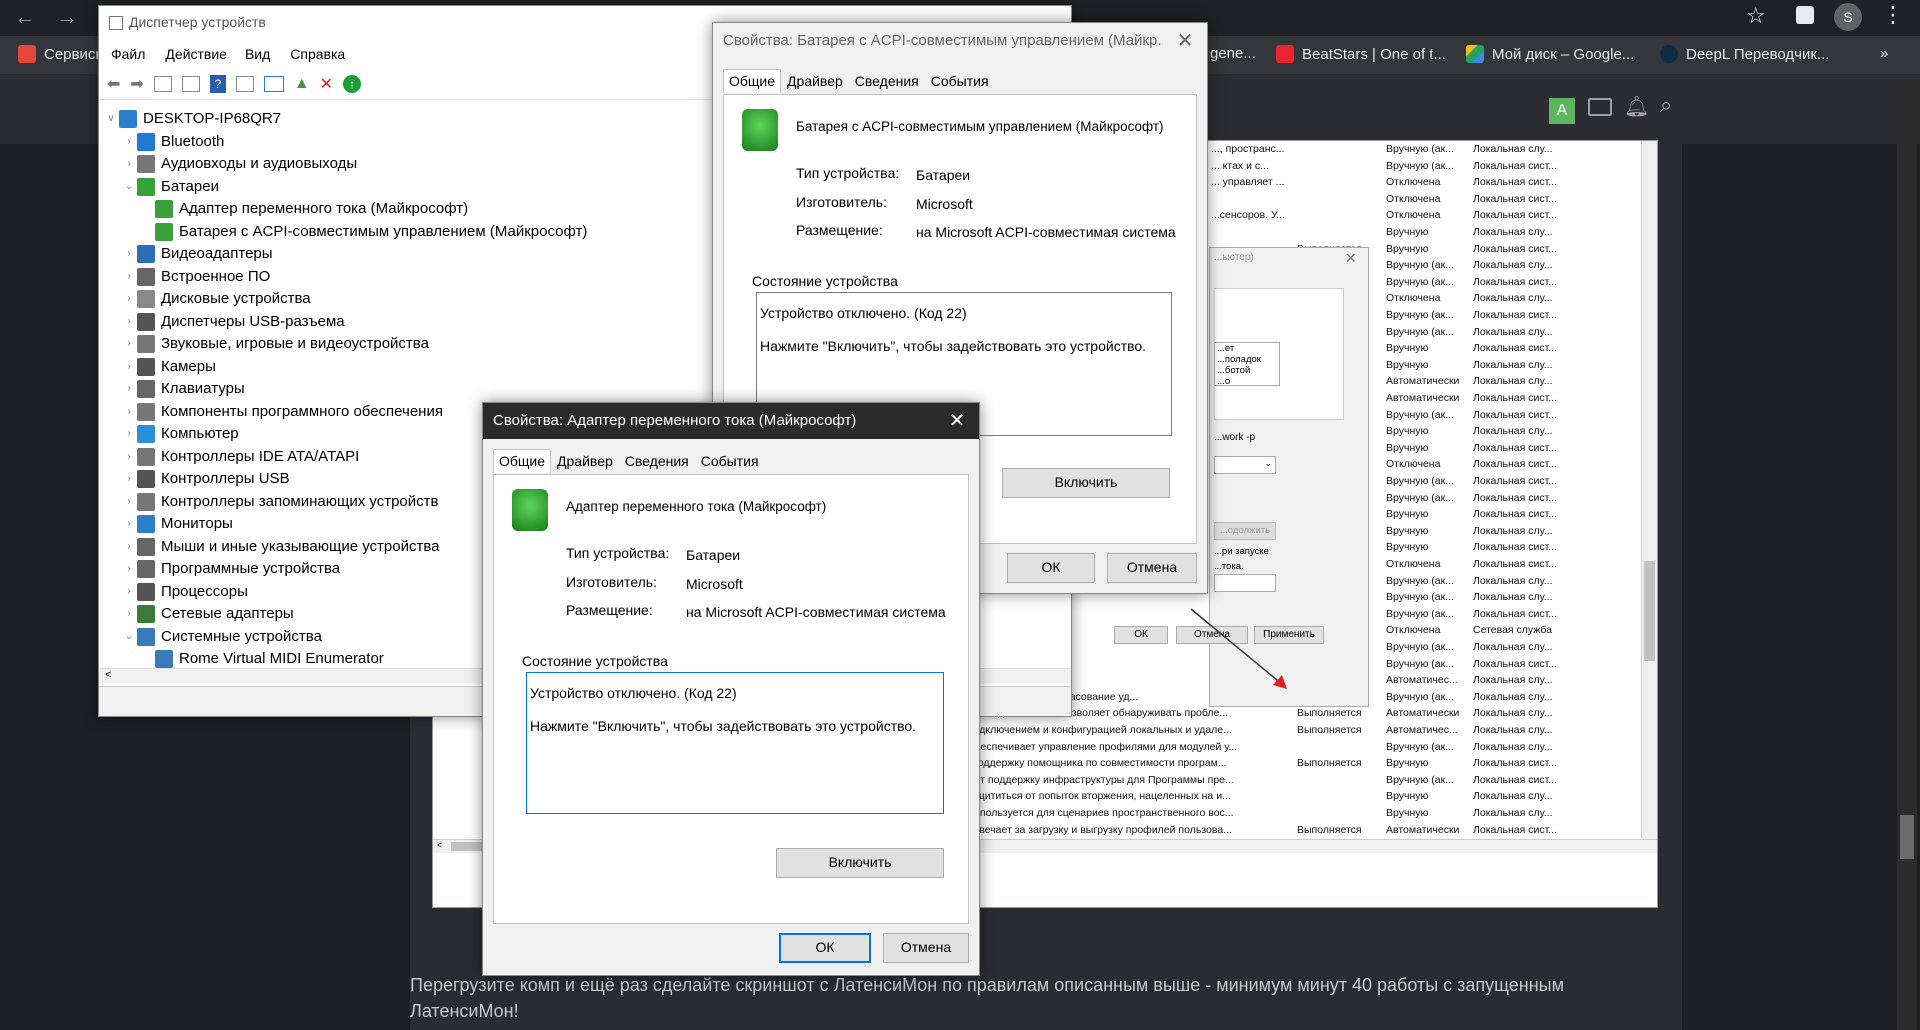 Image resolution: width=1920 pixels, height=1030 pixels. I want to click on page-scrollbar, so click(1907, 555).